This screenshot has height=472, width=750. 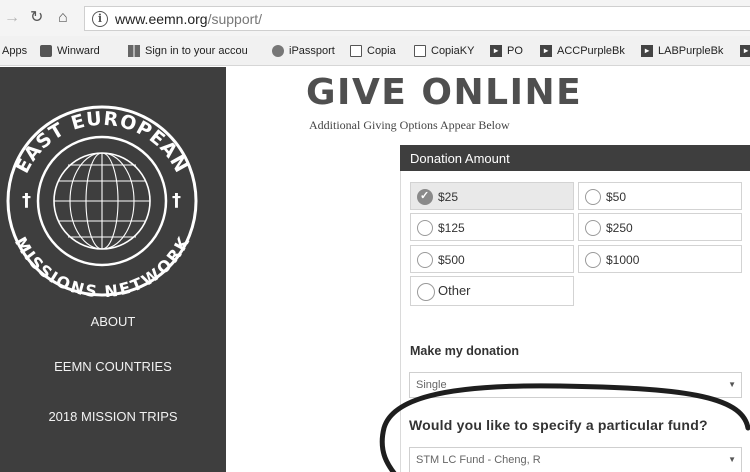 I want to click on back-arrow-icon: →, so click(x=12, y=18).